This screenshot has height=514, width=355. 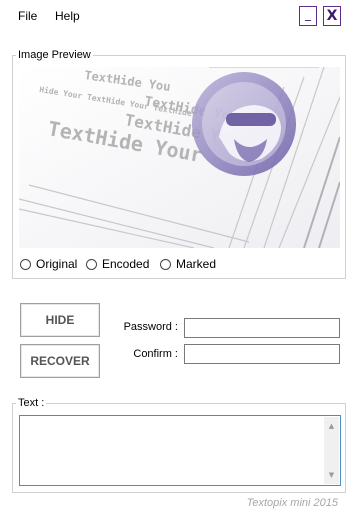 I want to click on hide-button: HIDE, so click(x=60, y=320).